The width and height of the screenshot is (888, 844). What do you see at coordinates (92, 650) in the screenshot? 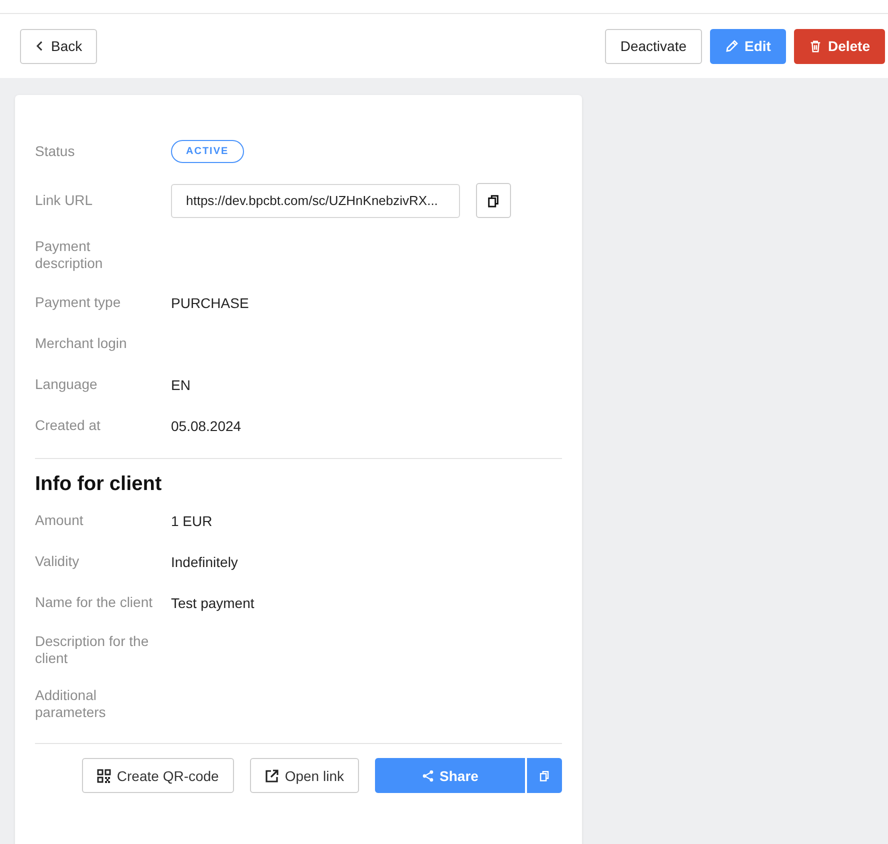
I see `field-label: Description for the client` at bounding box center [92, 650].